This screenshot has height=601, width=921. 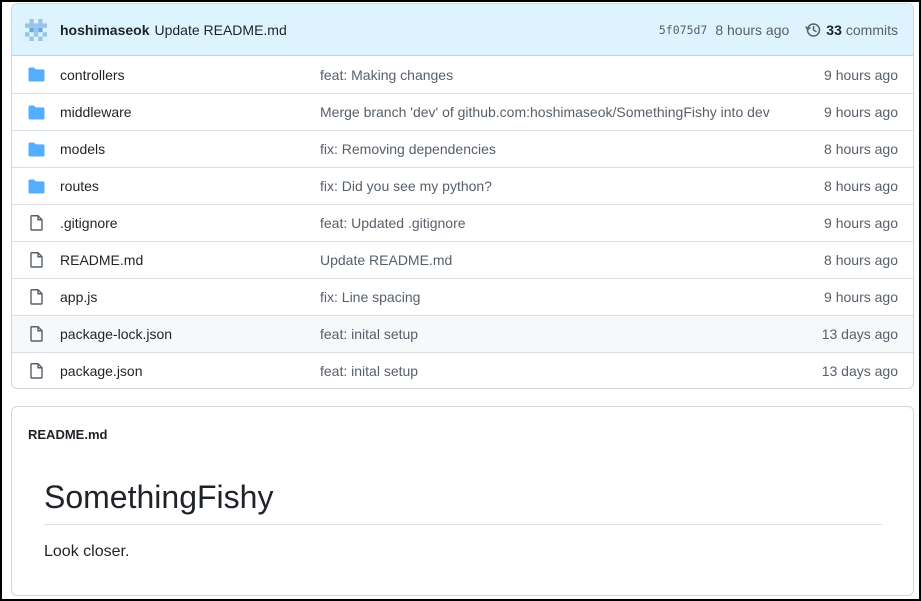 What do you see at coordinates (872, 30) in the screenshot?
I see `commits-label: commits` at bounding box center [872, 30].